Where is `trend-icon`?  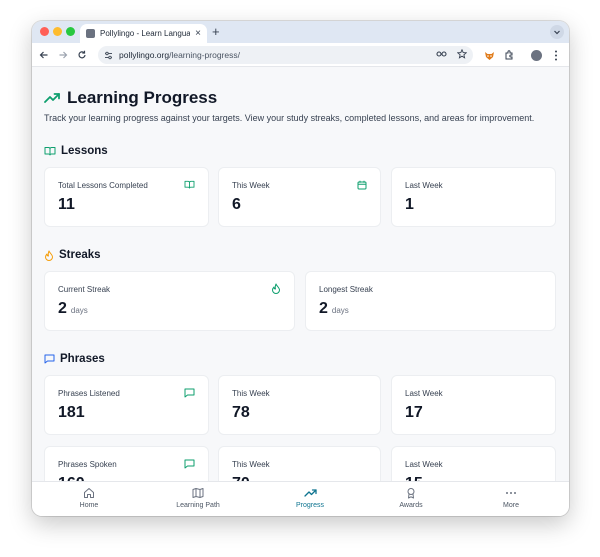
trend-icon is located at coordinates (310, 493).